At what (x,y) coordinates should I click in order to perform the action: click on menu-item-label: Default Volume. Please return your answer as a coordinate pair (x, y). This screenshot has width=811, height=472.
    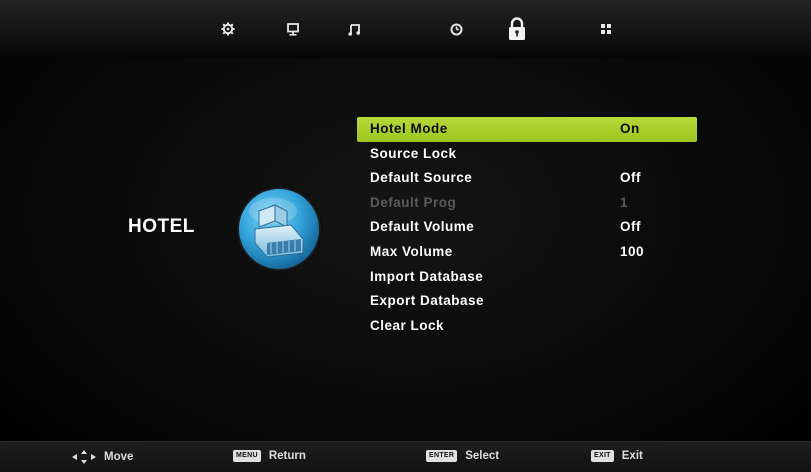
    Looking at the image, I should click on (422, 227).